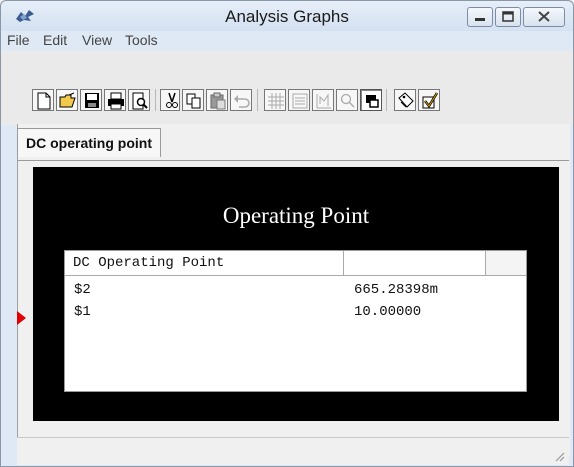  What do you see at coordinates (480, 19) in the screenshot?
I see `minimize-icon` at bounding box center [480, 19].